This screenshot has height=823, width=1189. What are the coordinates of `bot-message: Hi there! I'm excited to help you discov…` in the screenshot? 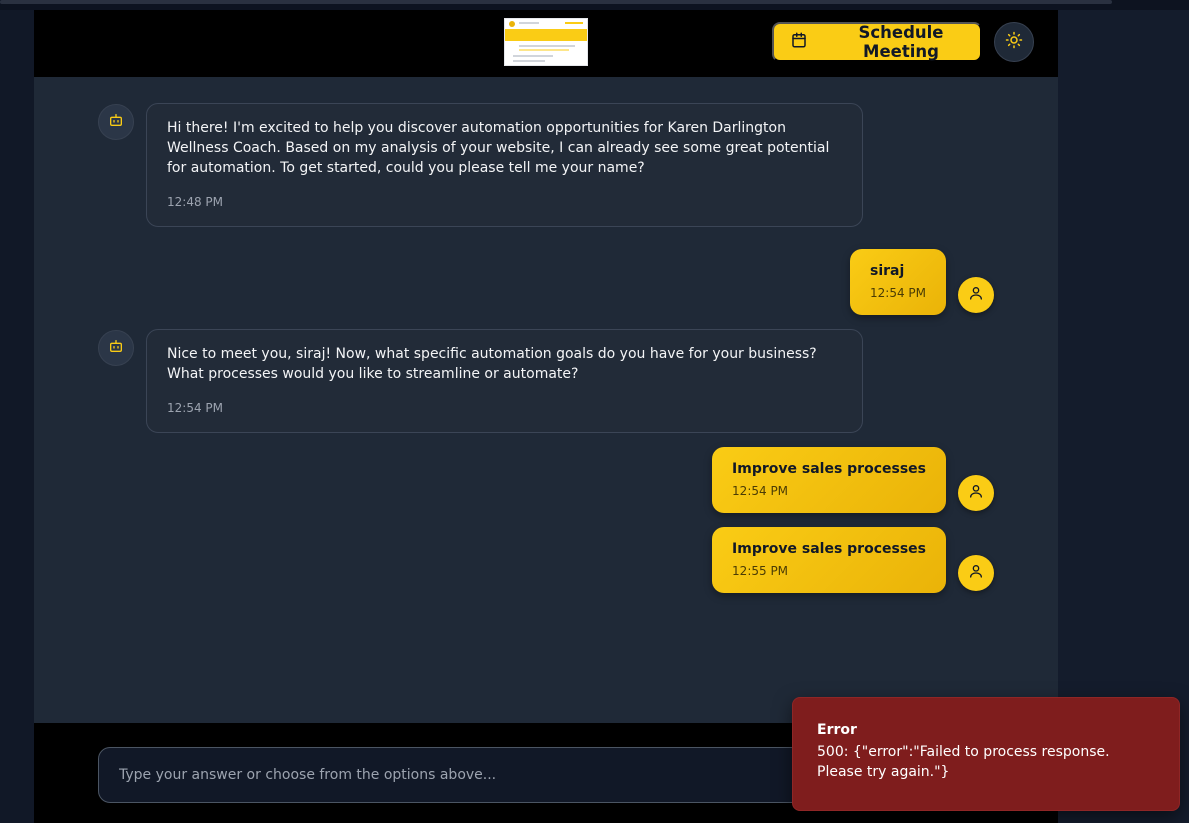 It's located at (504, 165).